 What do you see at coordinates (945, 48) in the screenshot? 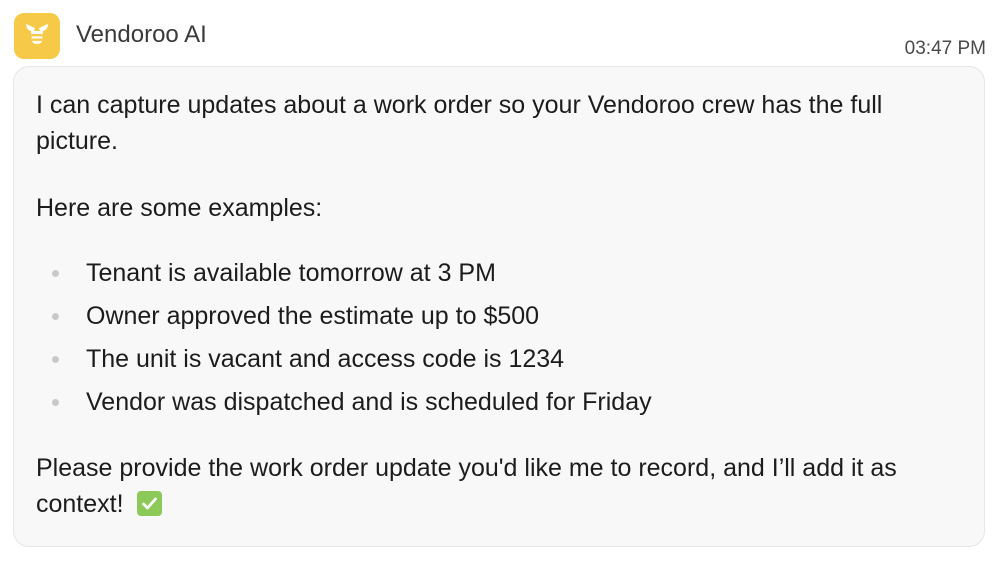
I see `timestamp: 03:47 PM` at bounding box center [945, 48].